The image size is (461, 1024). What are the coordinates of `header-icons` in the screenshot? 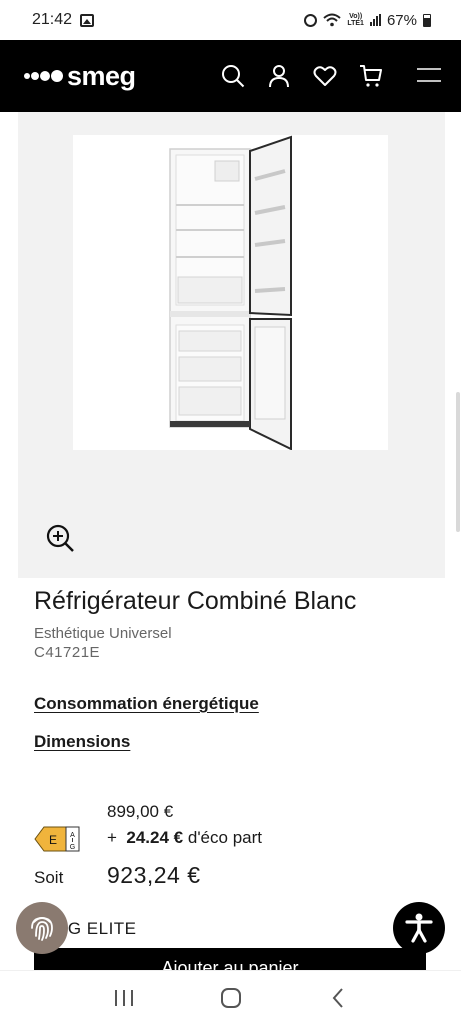 It's located at (331, 76).